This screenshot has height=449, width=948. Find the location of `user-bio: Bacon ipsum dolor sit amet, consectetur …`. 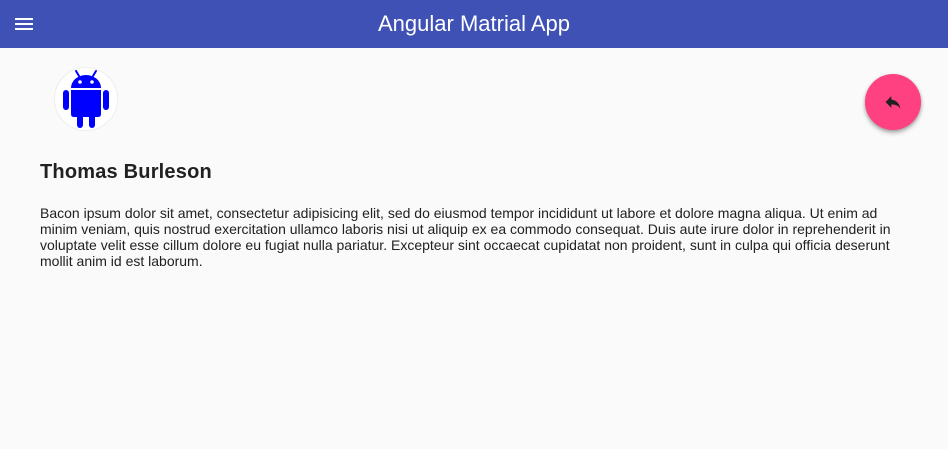

user-bio: Bacon ipsum dolor sit amet, consectetur … is located at coordinates (465, 237).